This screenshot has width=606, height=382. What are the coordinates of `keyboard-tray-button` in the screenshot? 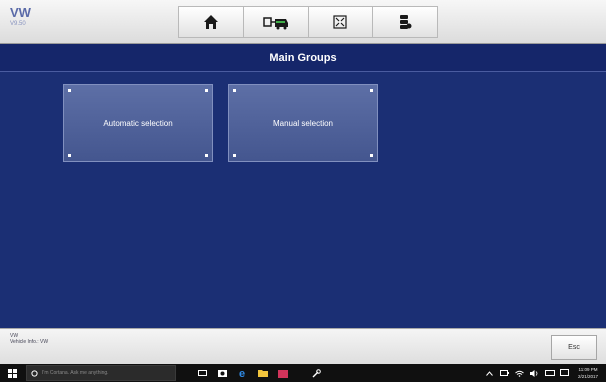 It's located at (550, 373).